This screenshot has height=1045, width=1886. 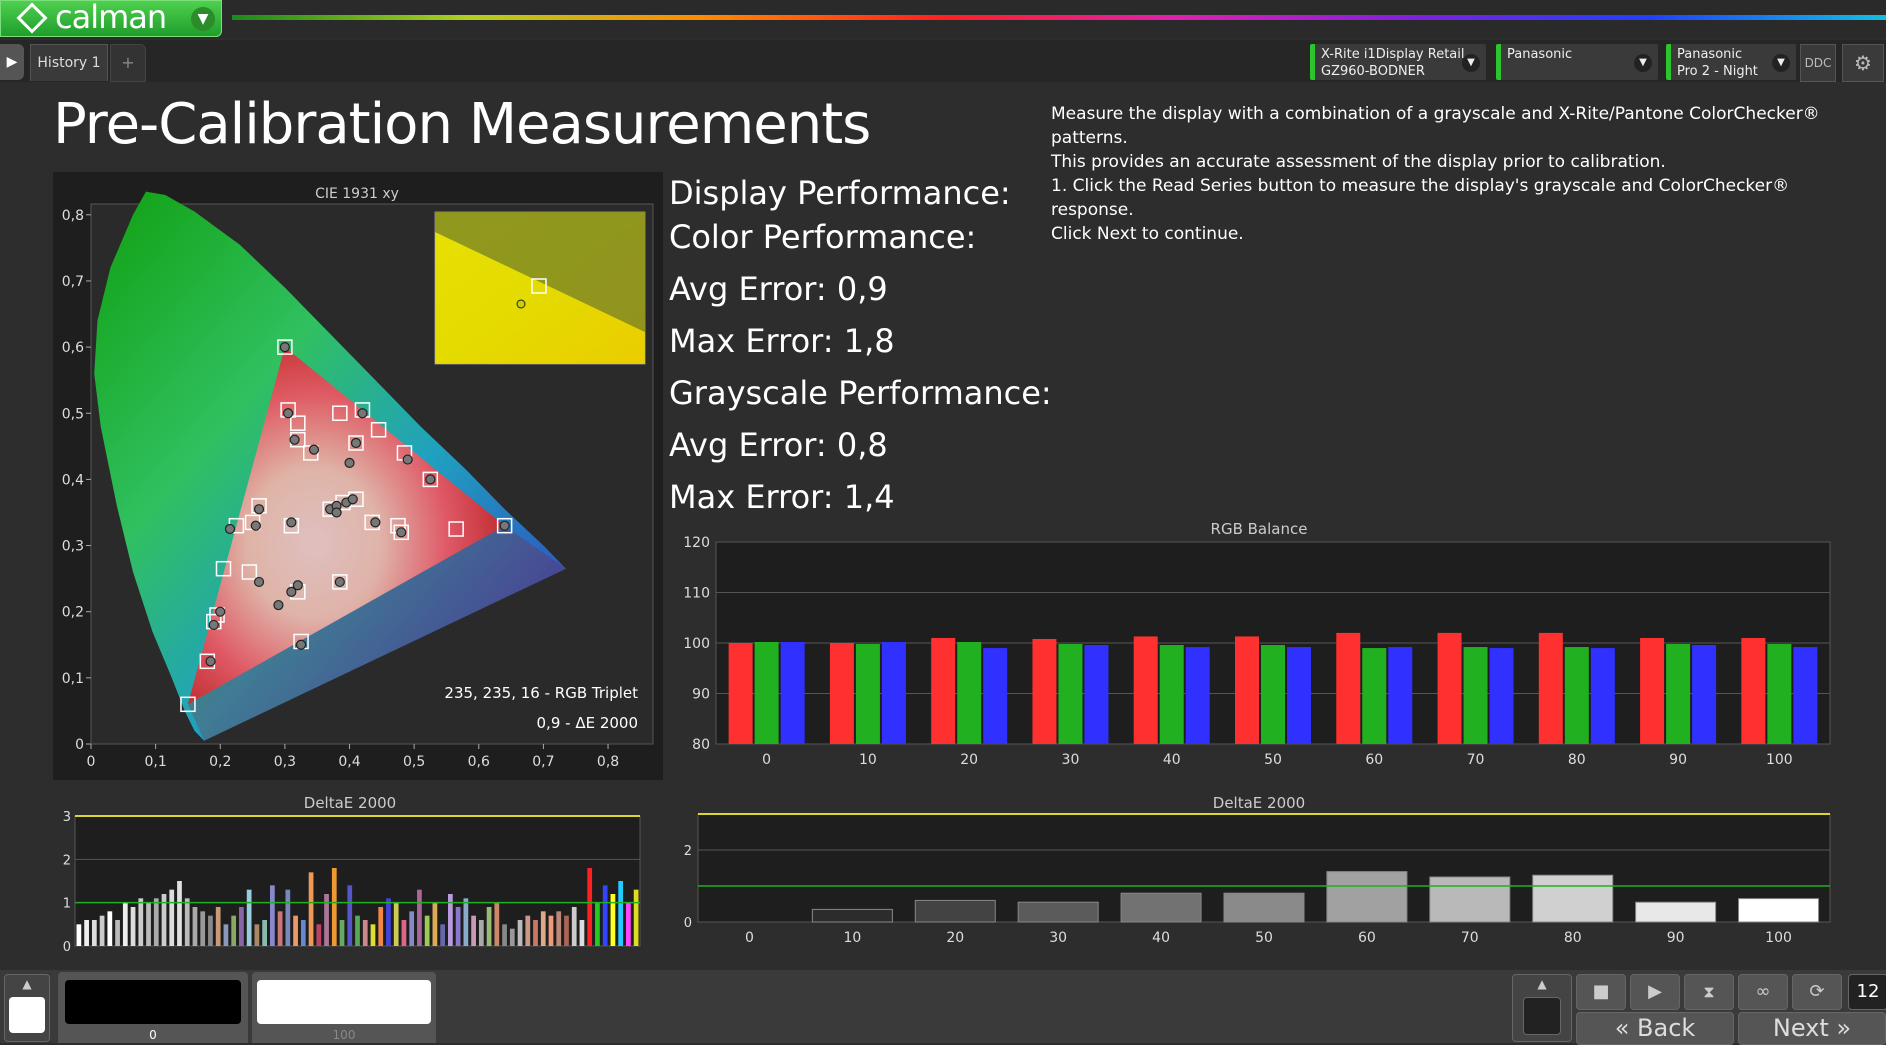 What do you see at coordinates (1763, 992) in the screenshot?
I see `continuous-button: ∞` at bounding box center [1763, 992].